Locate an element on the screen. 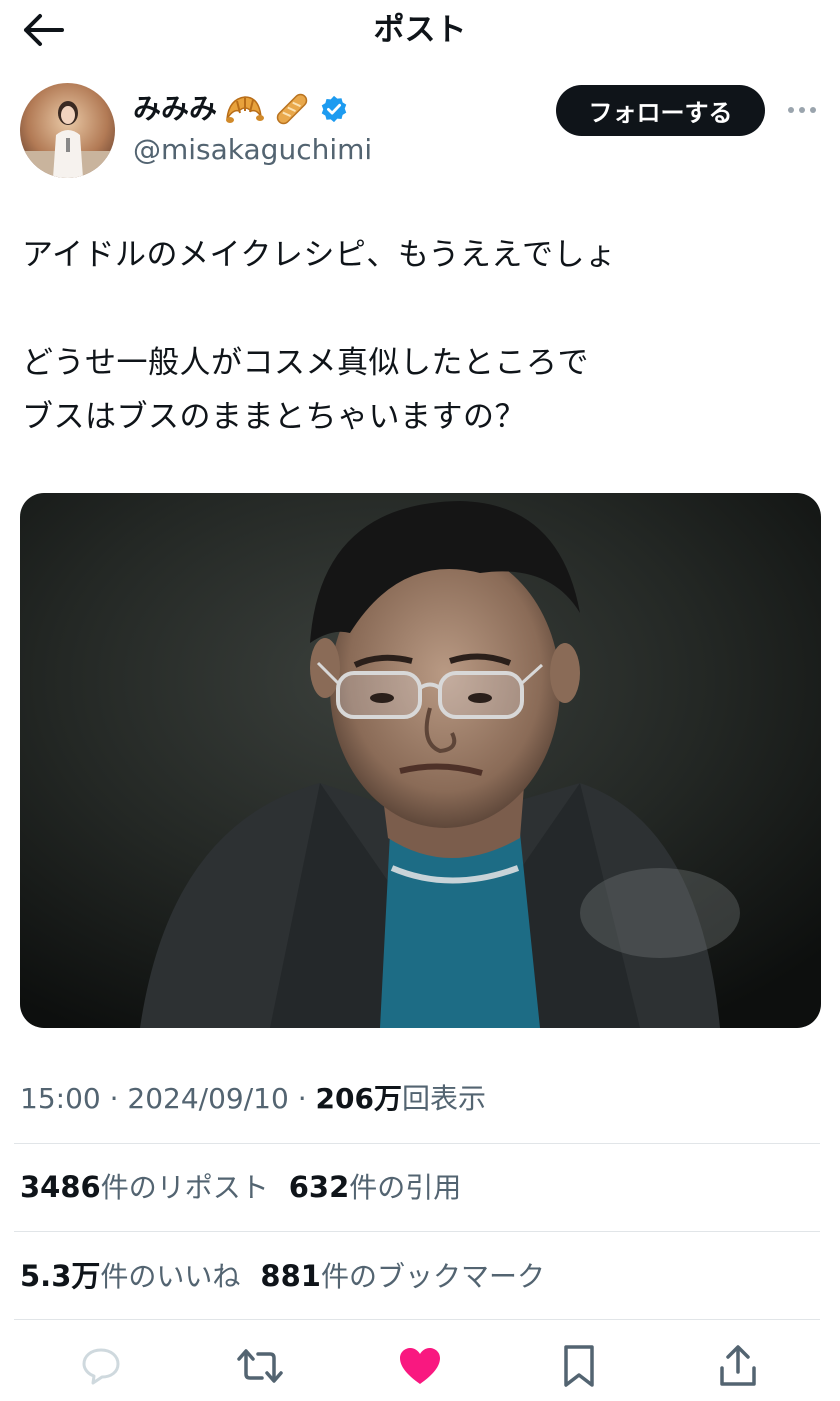  bookmark-button is located at coordinates (579, 1366).